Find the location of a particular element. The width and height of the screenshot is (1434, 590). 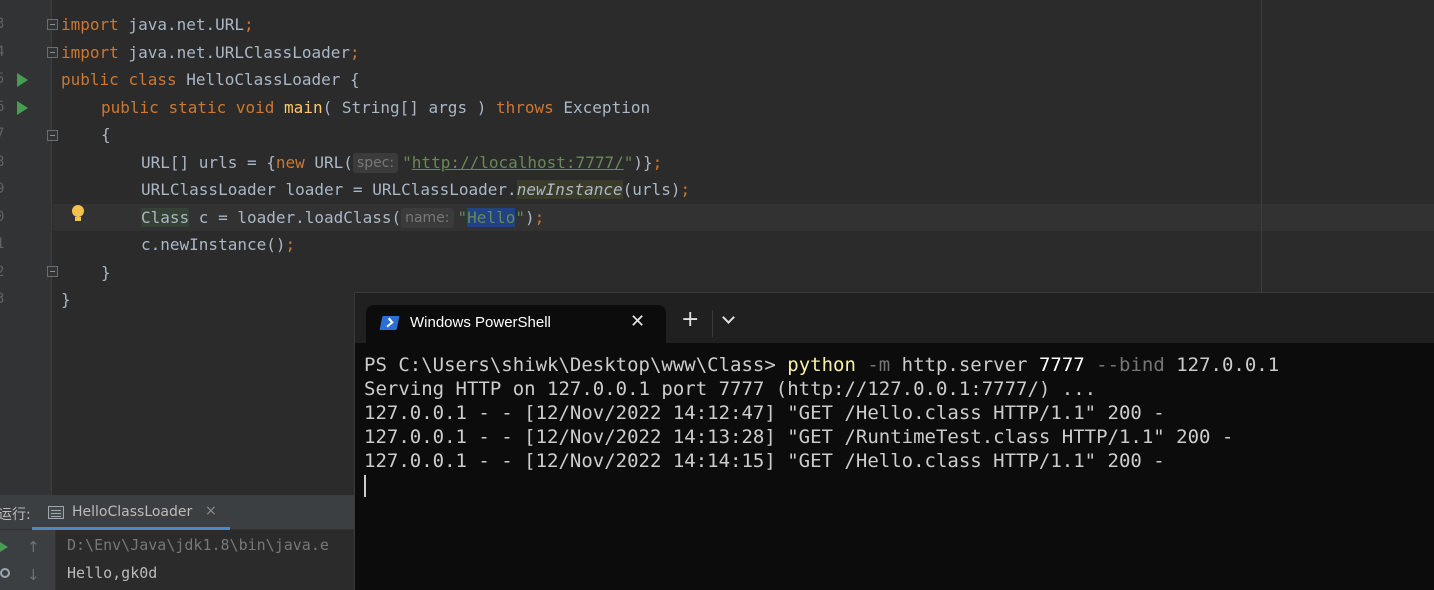

close-icon: ✕ is located at coordinates (637, 321).